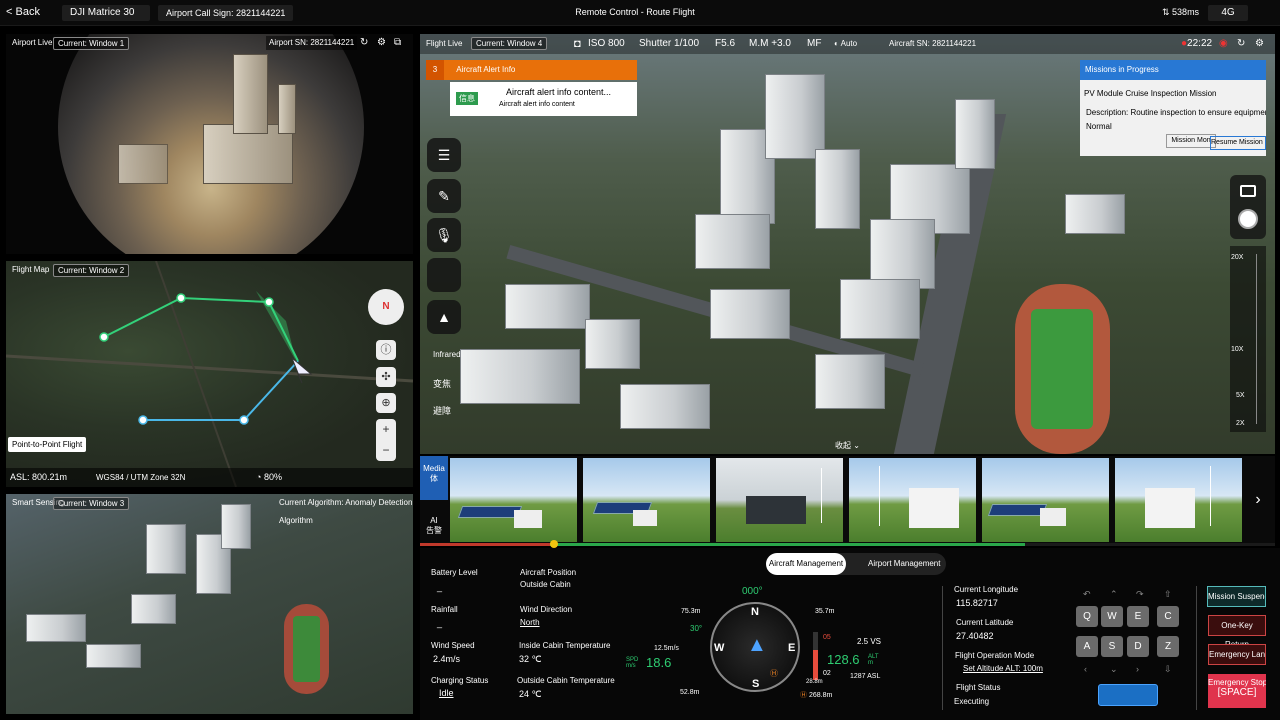 This screenshot has height=720, width=1280. What do you see at coordinates (386, 429) in the screenshot?
I see `zoom-in-button: +` at bounding box center [386, 429].